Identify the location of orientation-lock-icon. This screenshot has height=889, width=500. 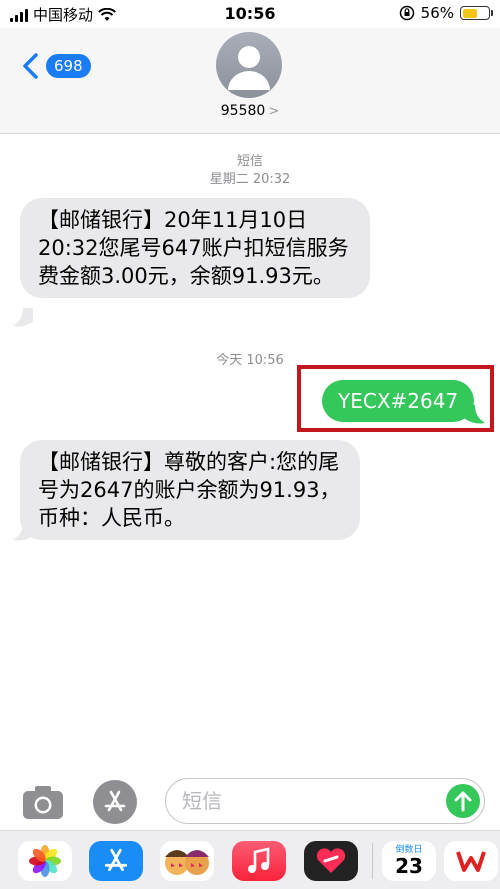
(406, 13).